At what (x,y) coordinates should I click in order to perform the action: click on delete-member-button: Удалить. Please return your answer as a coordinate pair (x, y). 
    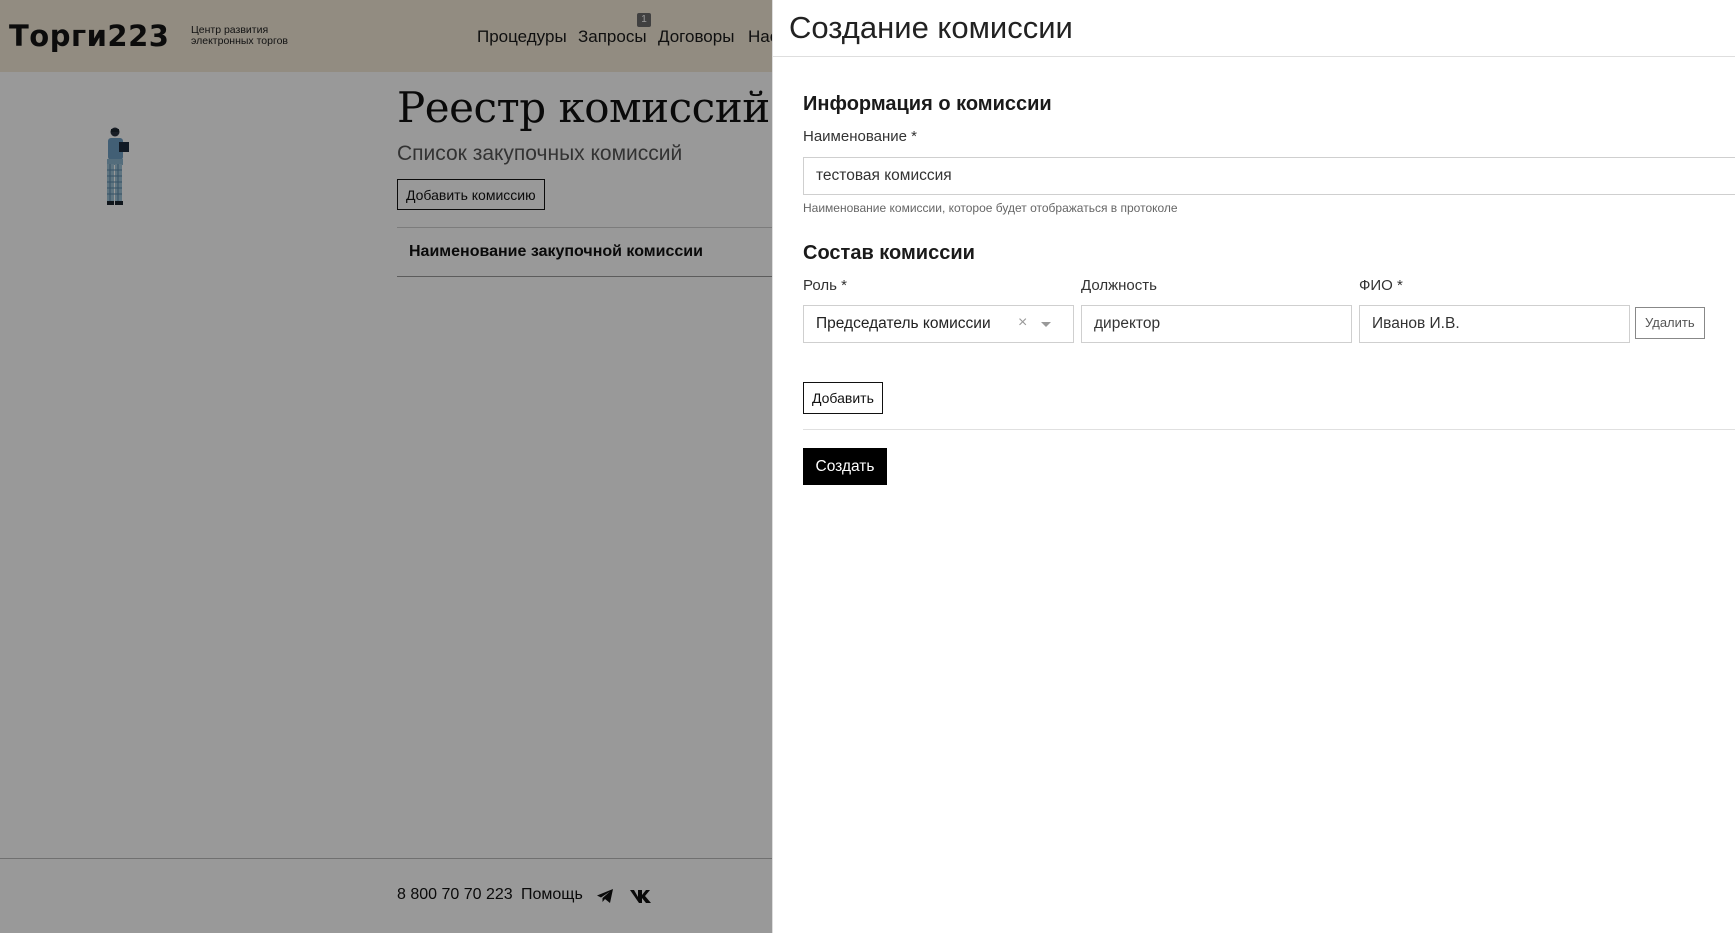
    Looking at the image, I should click on (1670, 323).